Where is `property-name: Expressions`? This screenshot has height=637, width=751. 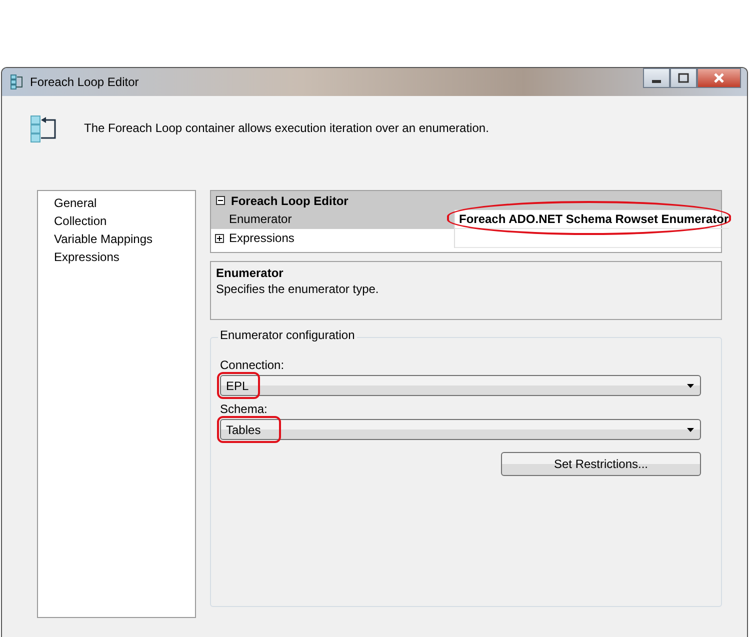 property-name: Expressions is located at coordinates (341, 238).